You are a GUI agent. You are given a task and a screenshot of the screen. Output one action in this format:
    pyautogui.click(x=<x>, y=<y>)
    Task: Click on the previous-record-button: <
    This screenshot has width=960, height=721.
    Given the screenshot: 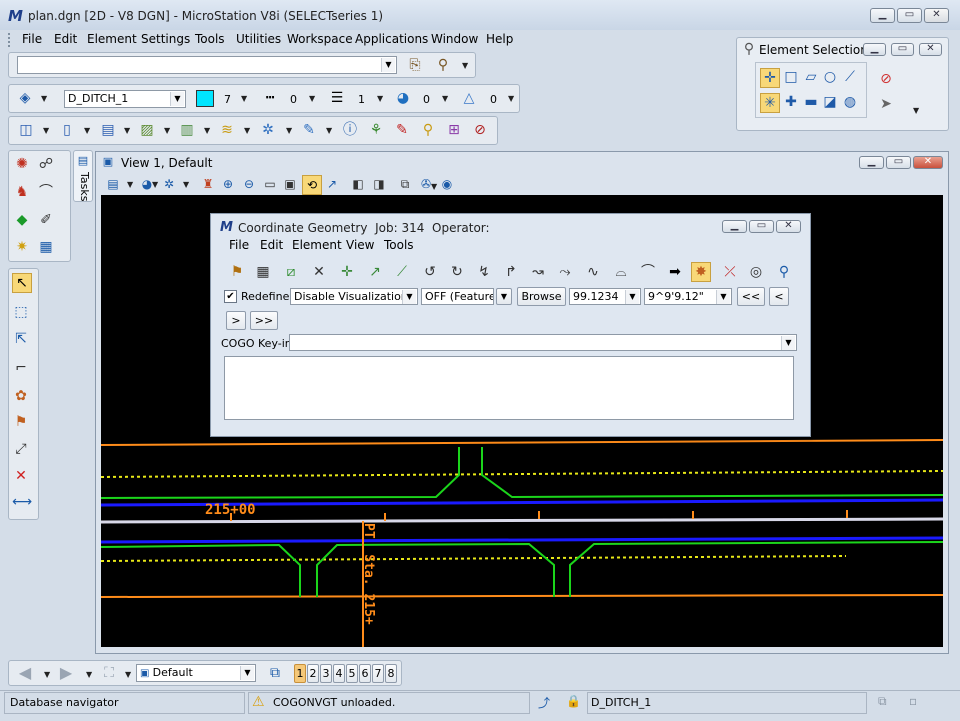 What is the action you would take?
    pyautogui.click(x=779, y=296)
    